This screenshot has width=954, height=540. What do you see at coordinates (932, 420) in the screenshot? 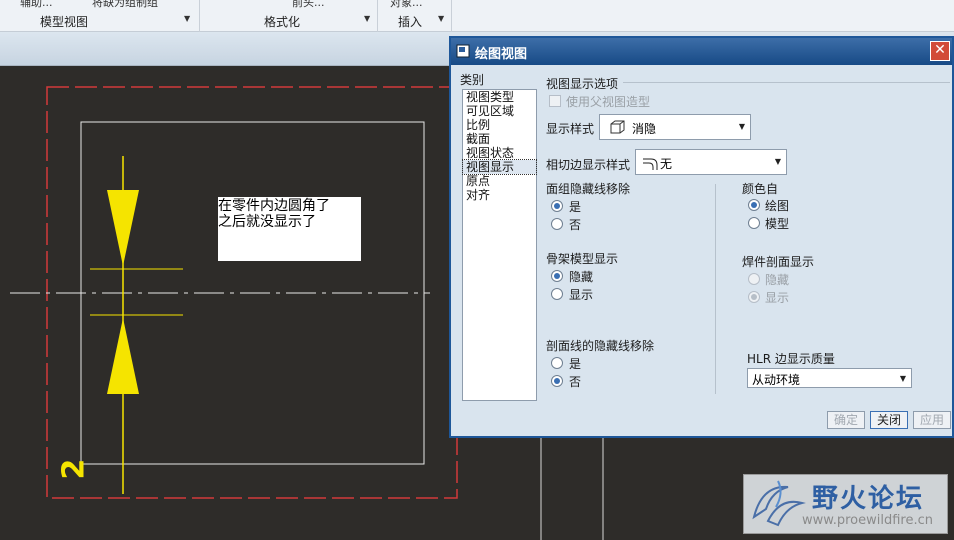
I see `apply-button: 应用` at bounding box center [932, 420].